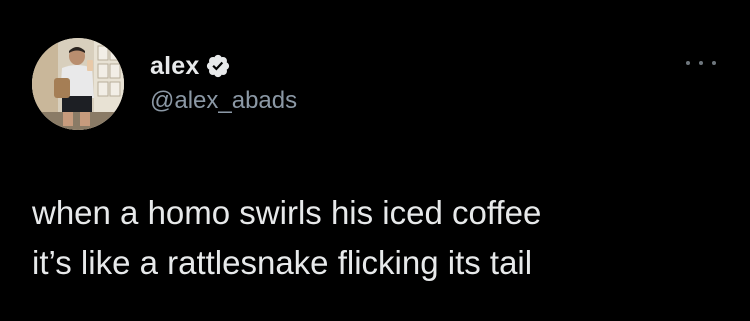 The width and height of the screenshot is (750, 321). I want to click on avatar-photo, so click(78, 84).